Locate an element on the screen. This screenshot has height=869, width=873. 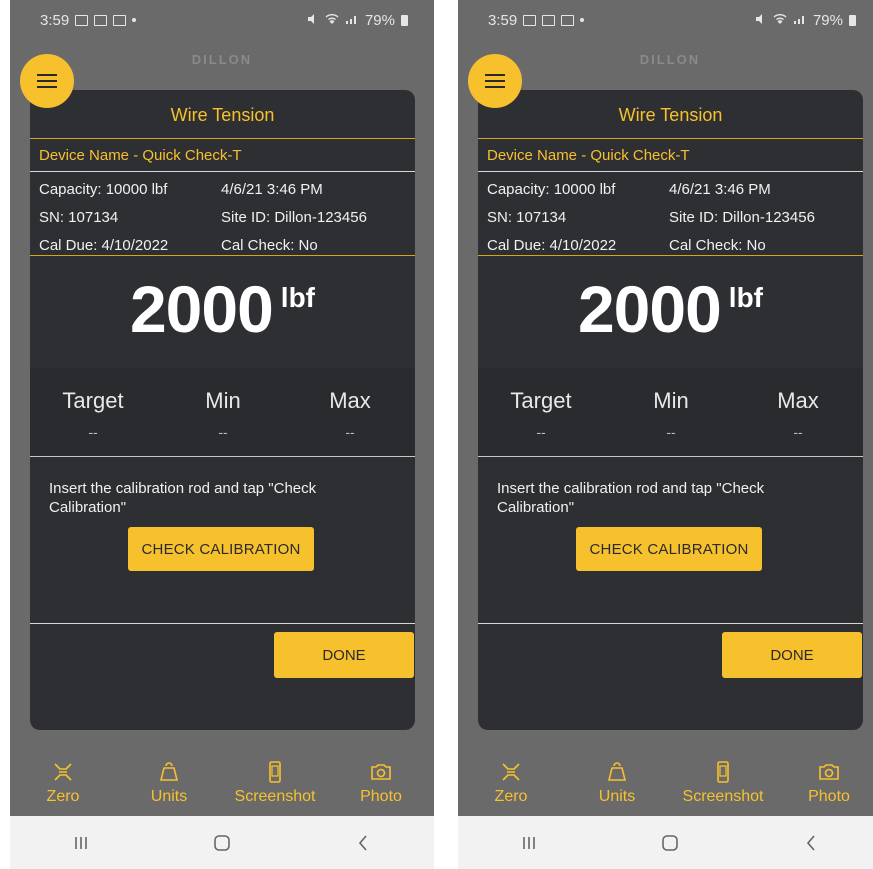
device-name: Device Name - Quick Check-T is located at coordinates (222, 155).